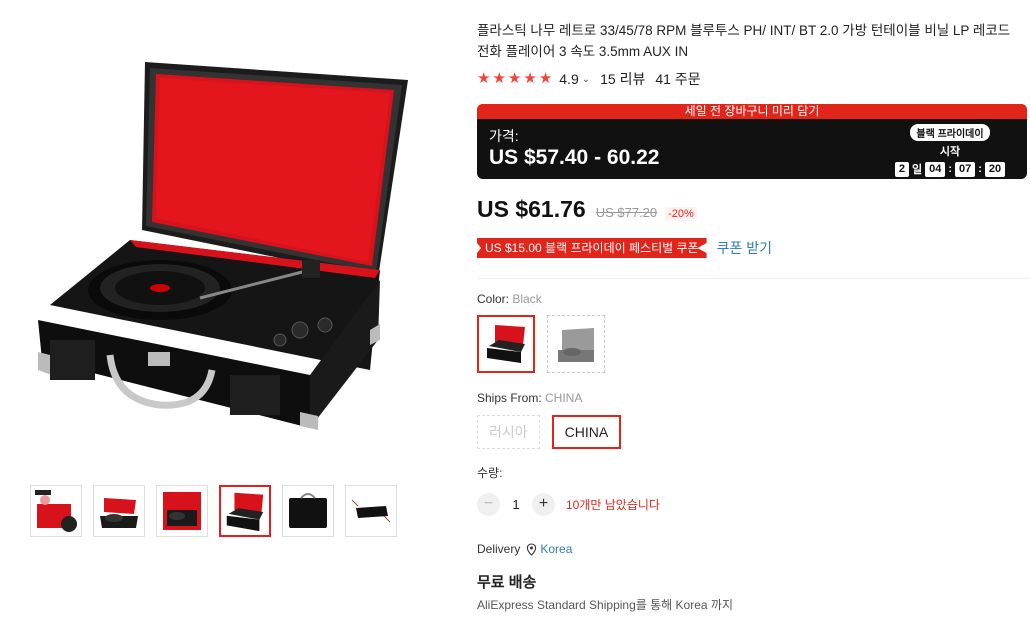 This screenshot has width=1030, height=619. What do you see at coordinates (626, 212) in the screenshot?
I see `original-price: US $77.20` at bounding box center [626, 212].